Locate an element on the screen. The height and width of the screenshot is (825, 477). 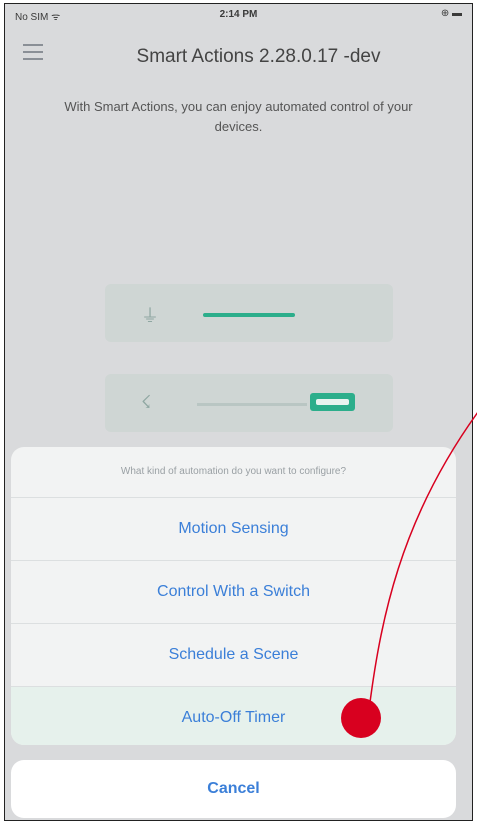
illustration-card-toggle: ☇ is located at coordinates (249, 403).